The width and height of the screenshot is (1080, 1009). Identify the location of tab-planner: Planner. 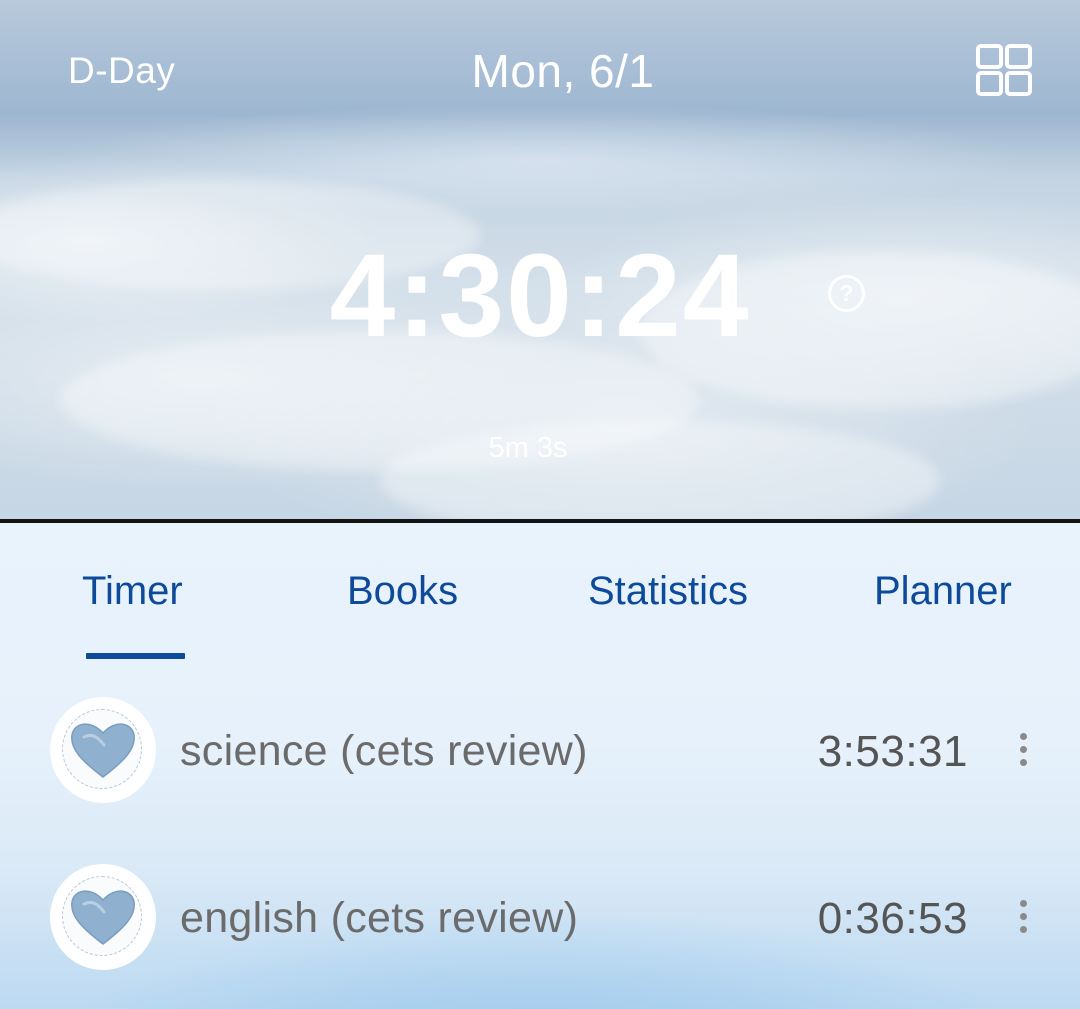
(943, 591).